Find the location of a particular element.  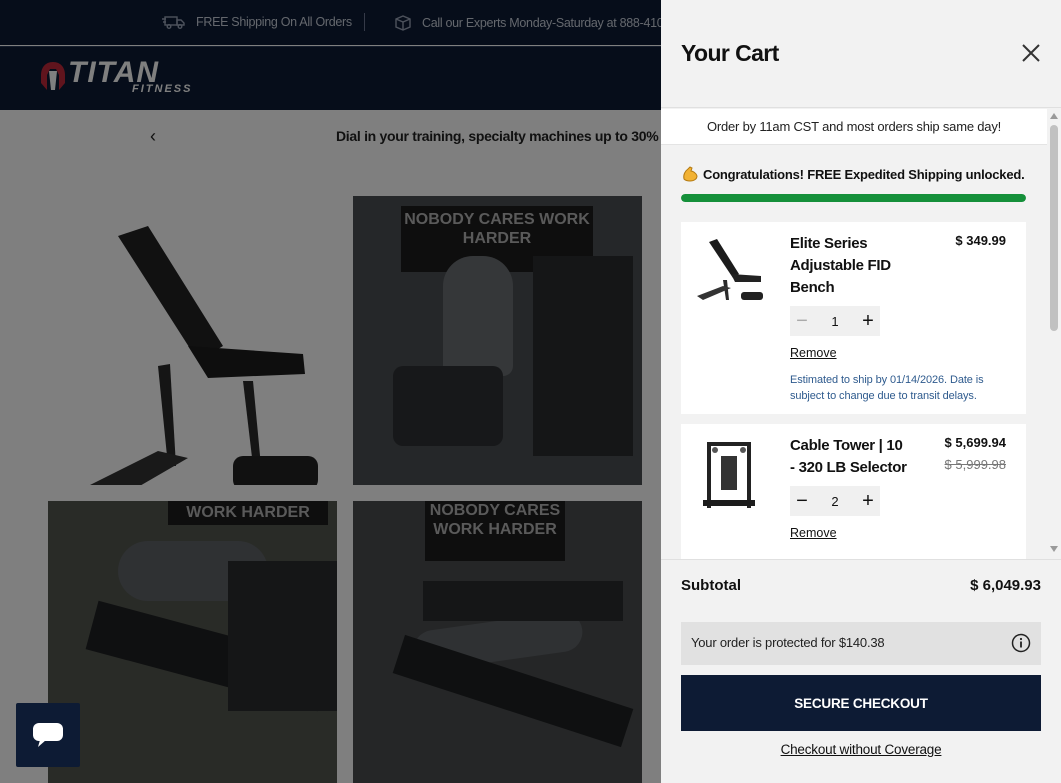

chat-bubble-icon is located at coordinates (48, 735).